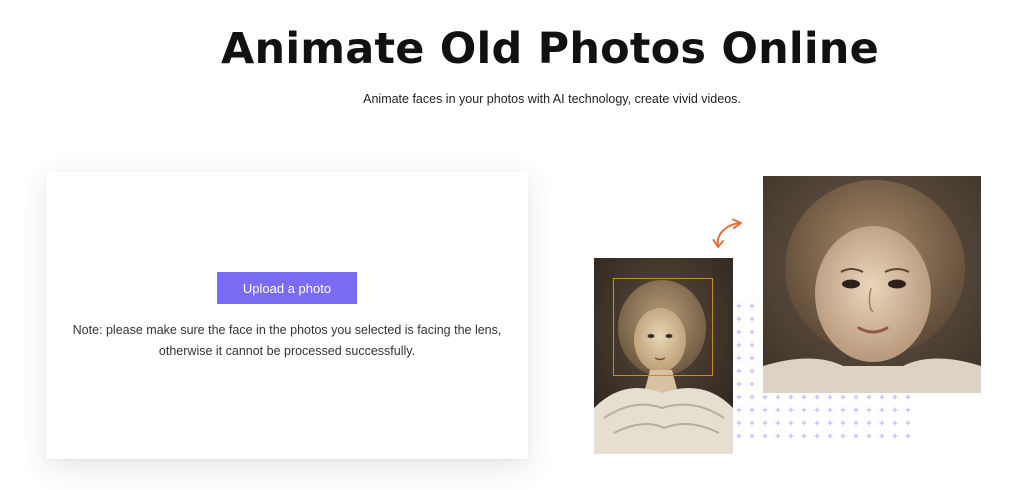 This screenshot has width=1024, height=490. Describe the element at coordinates (872, 284) in the screenshot. I see `animated-portrait-photo` at that location.